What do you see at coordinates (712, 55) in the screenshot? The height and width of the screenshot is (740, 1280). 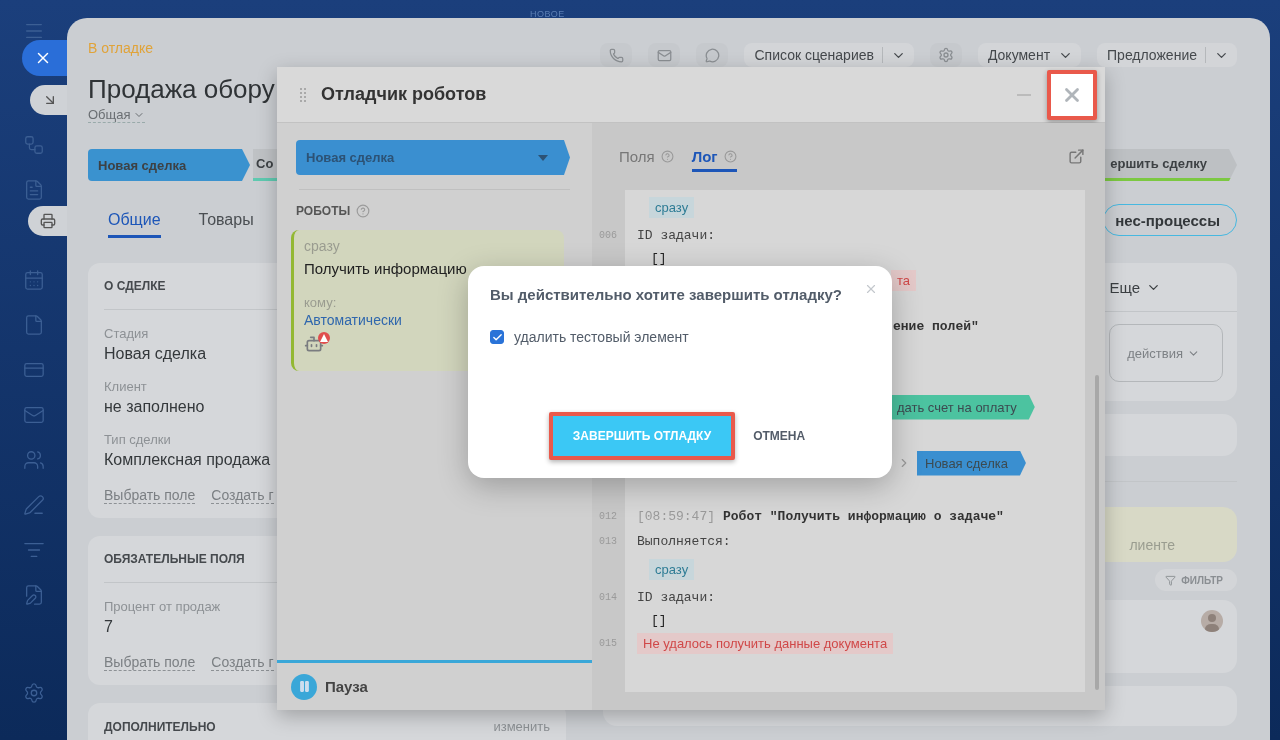 I see `chat-icon` at bounding box center [712, 55].